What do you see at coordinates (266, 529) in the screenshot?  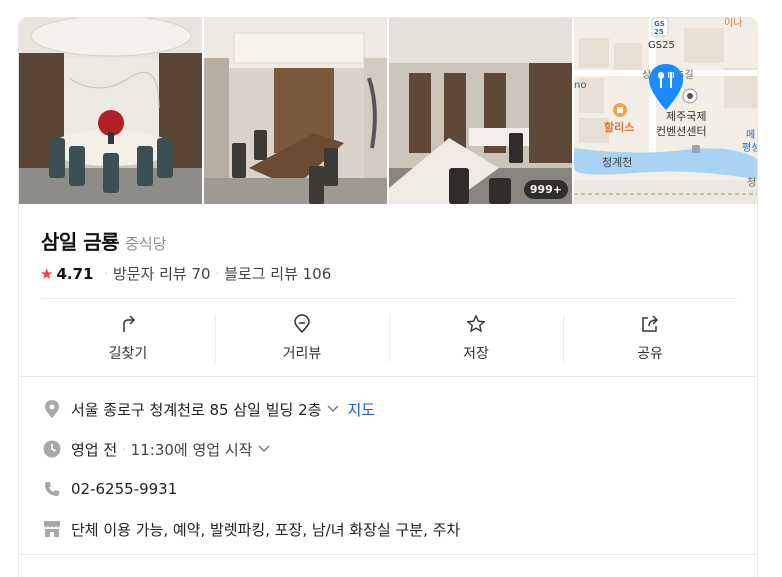 I see `amenities-text: 단체 이용 가능, 예약, 발렛파킹, 포장, 남/녀 화장실 구분, 주차` at bounding box center [266, 529].